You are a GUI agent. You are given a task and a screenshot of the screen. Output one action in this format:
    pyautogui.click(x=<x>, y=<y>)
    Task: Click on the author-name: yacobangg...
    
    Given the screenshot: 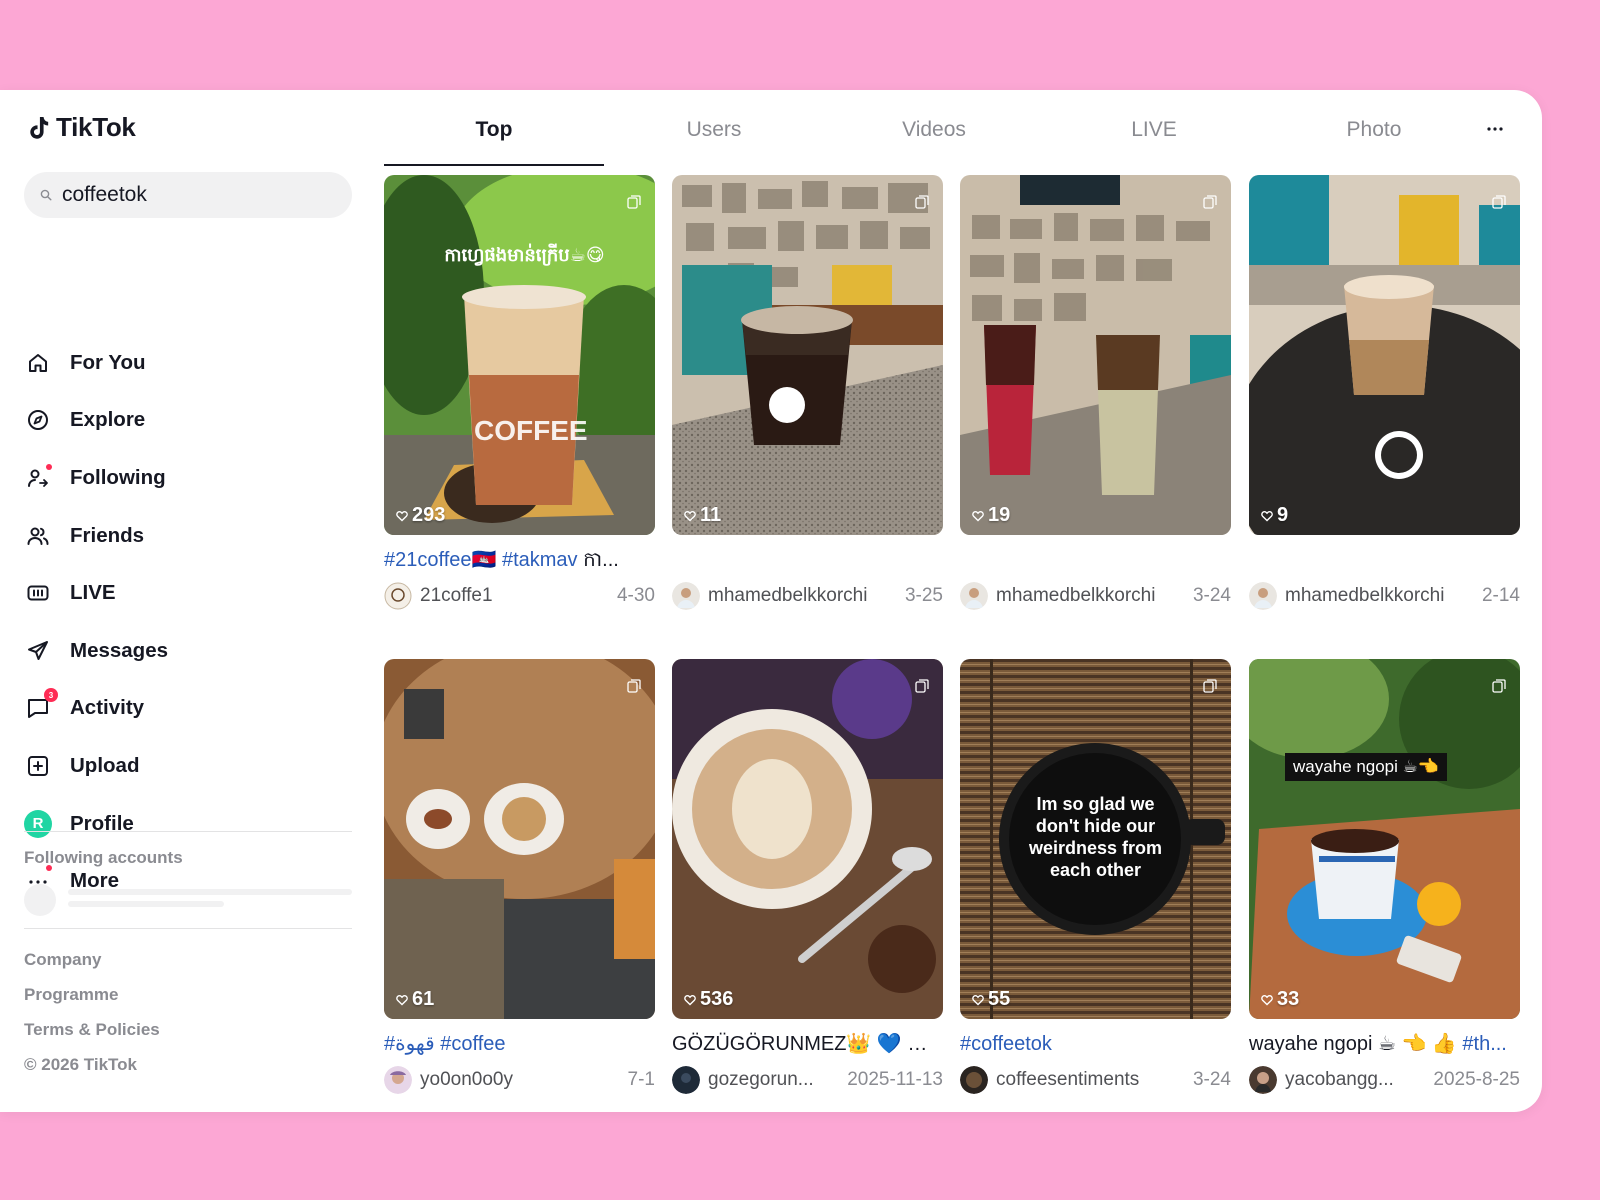 What is the action you would take?
    pyautogui.click(x=1355, y=1080)
    